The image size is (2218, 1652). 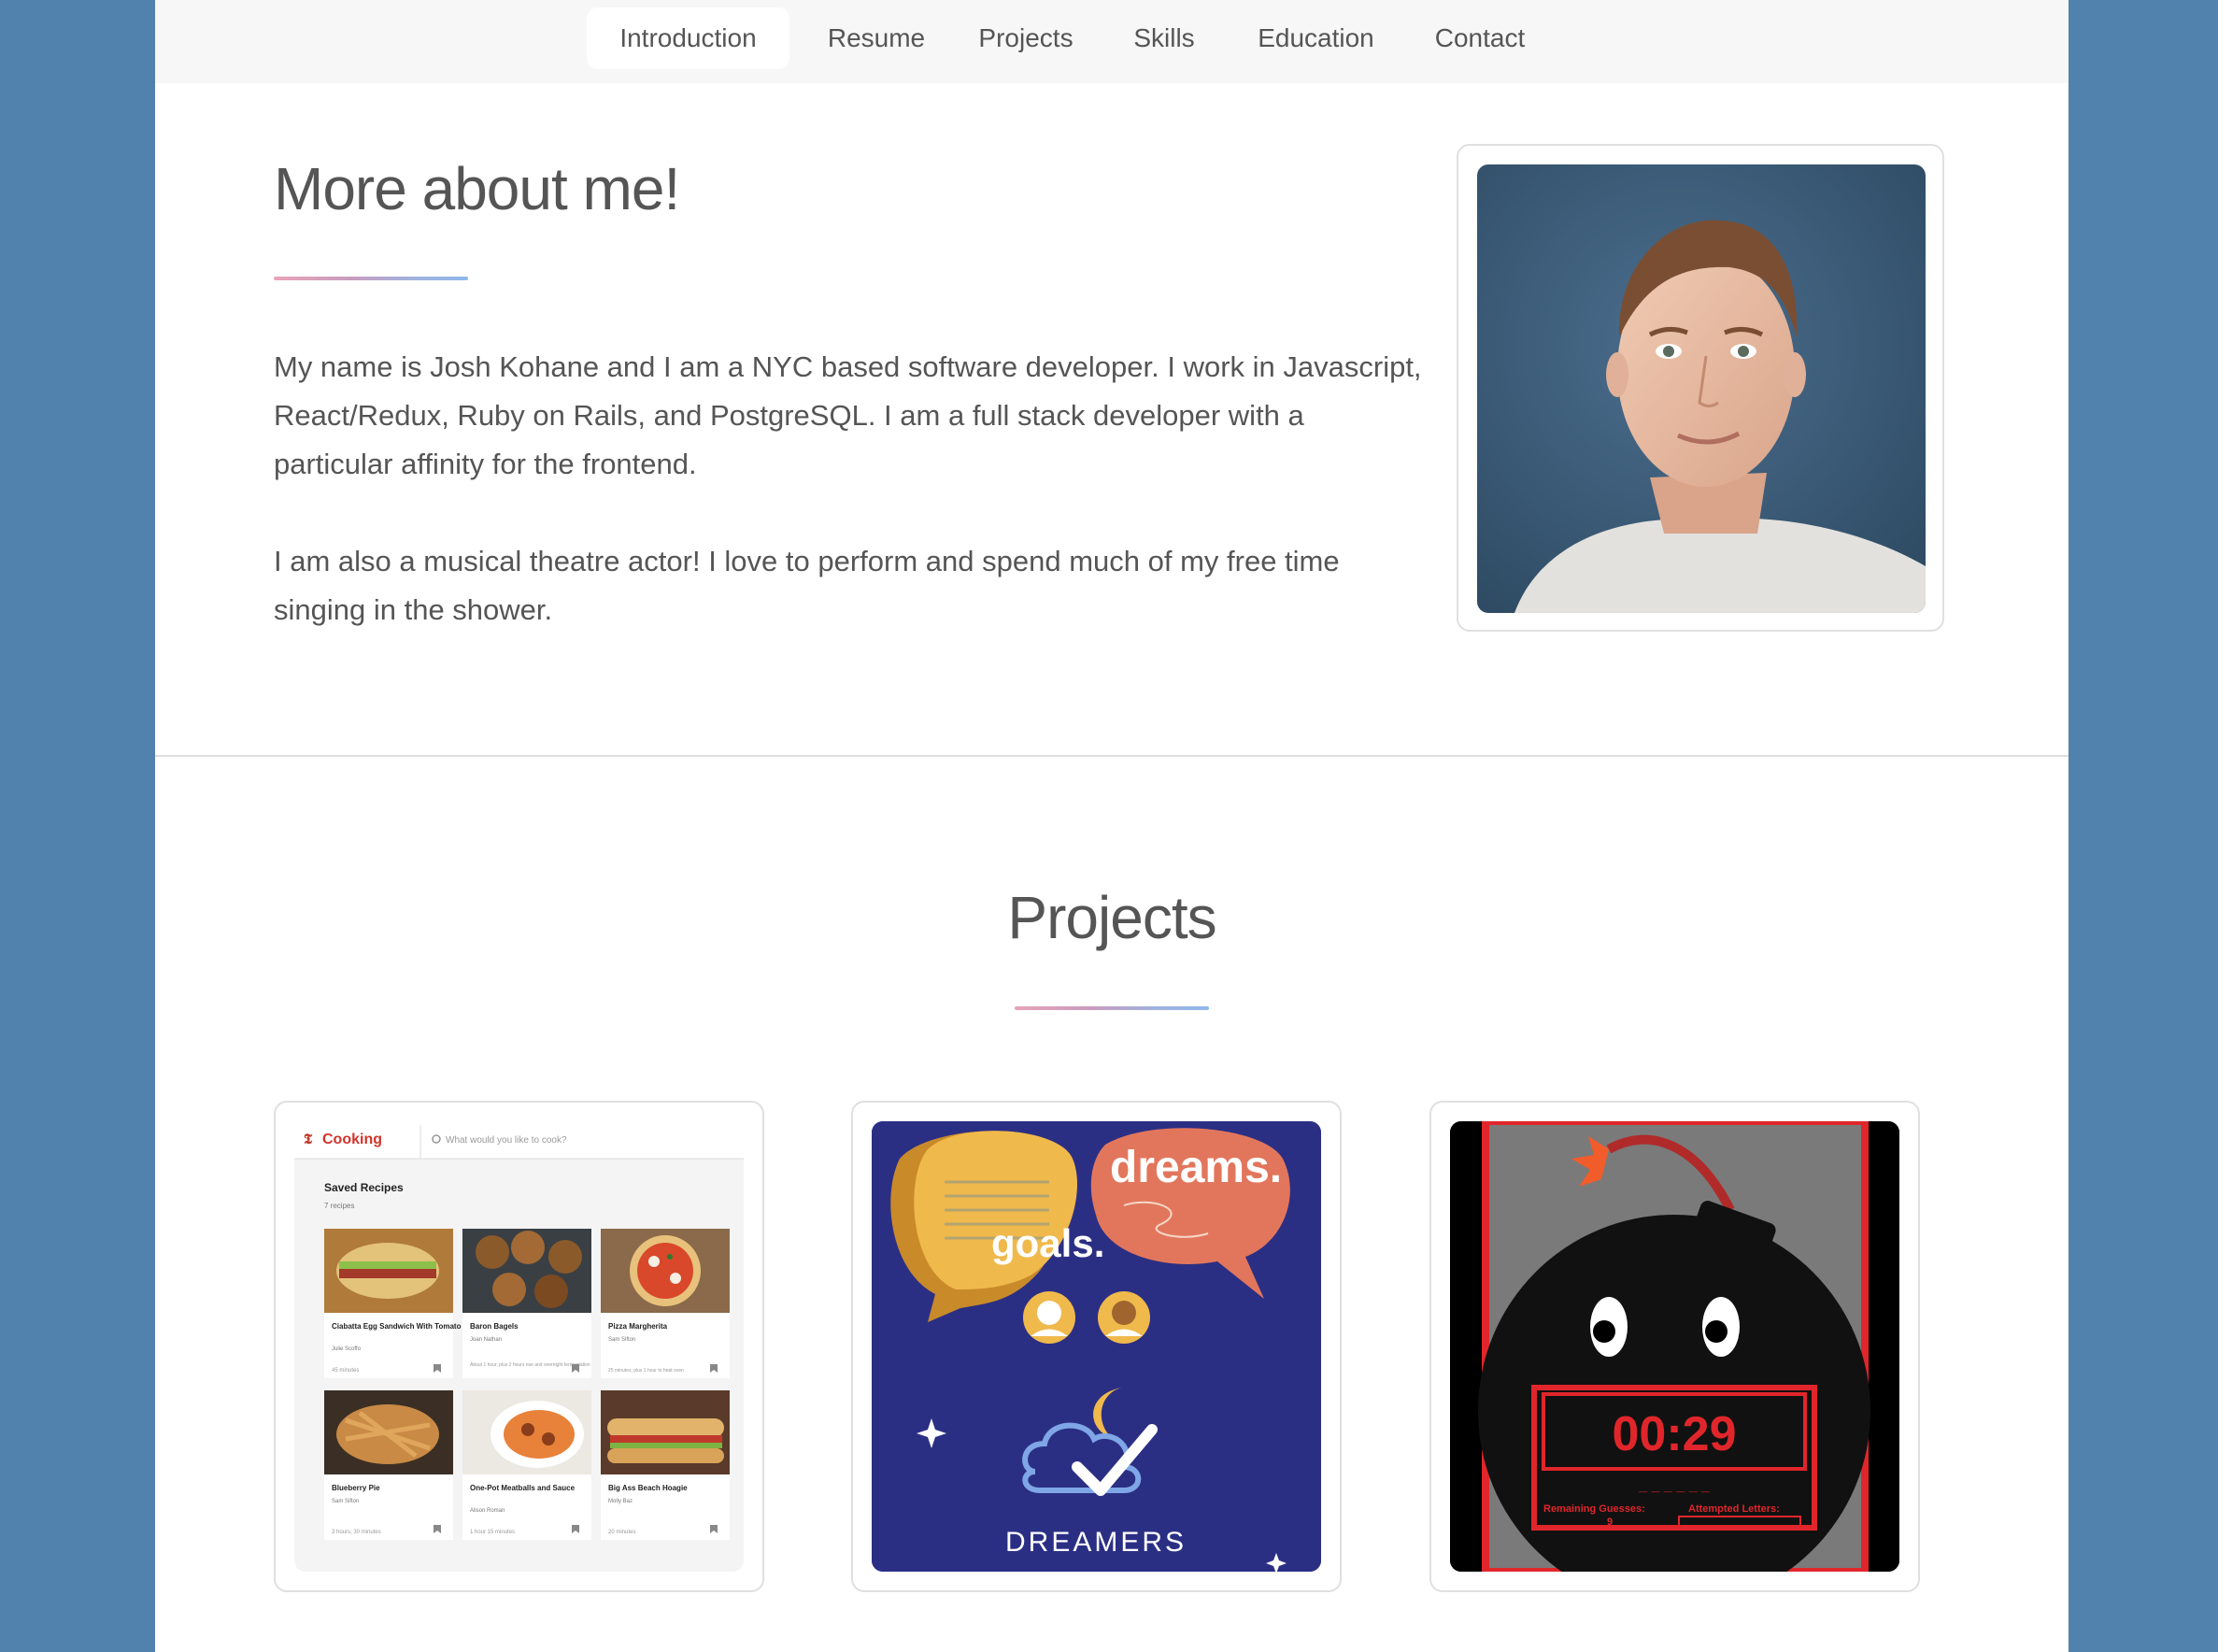 I want to click on goals-text: goals., so click(x=1047, y=1243).